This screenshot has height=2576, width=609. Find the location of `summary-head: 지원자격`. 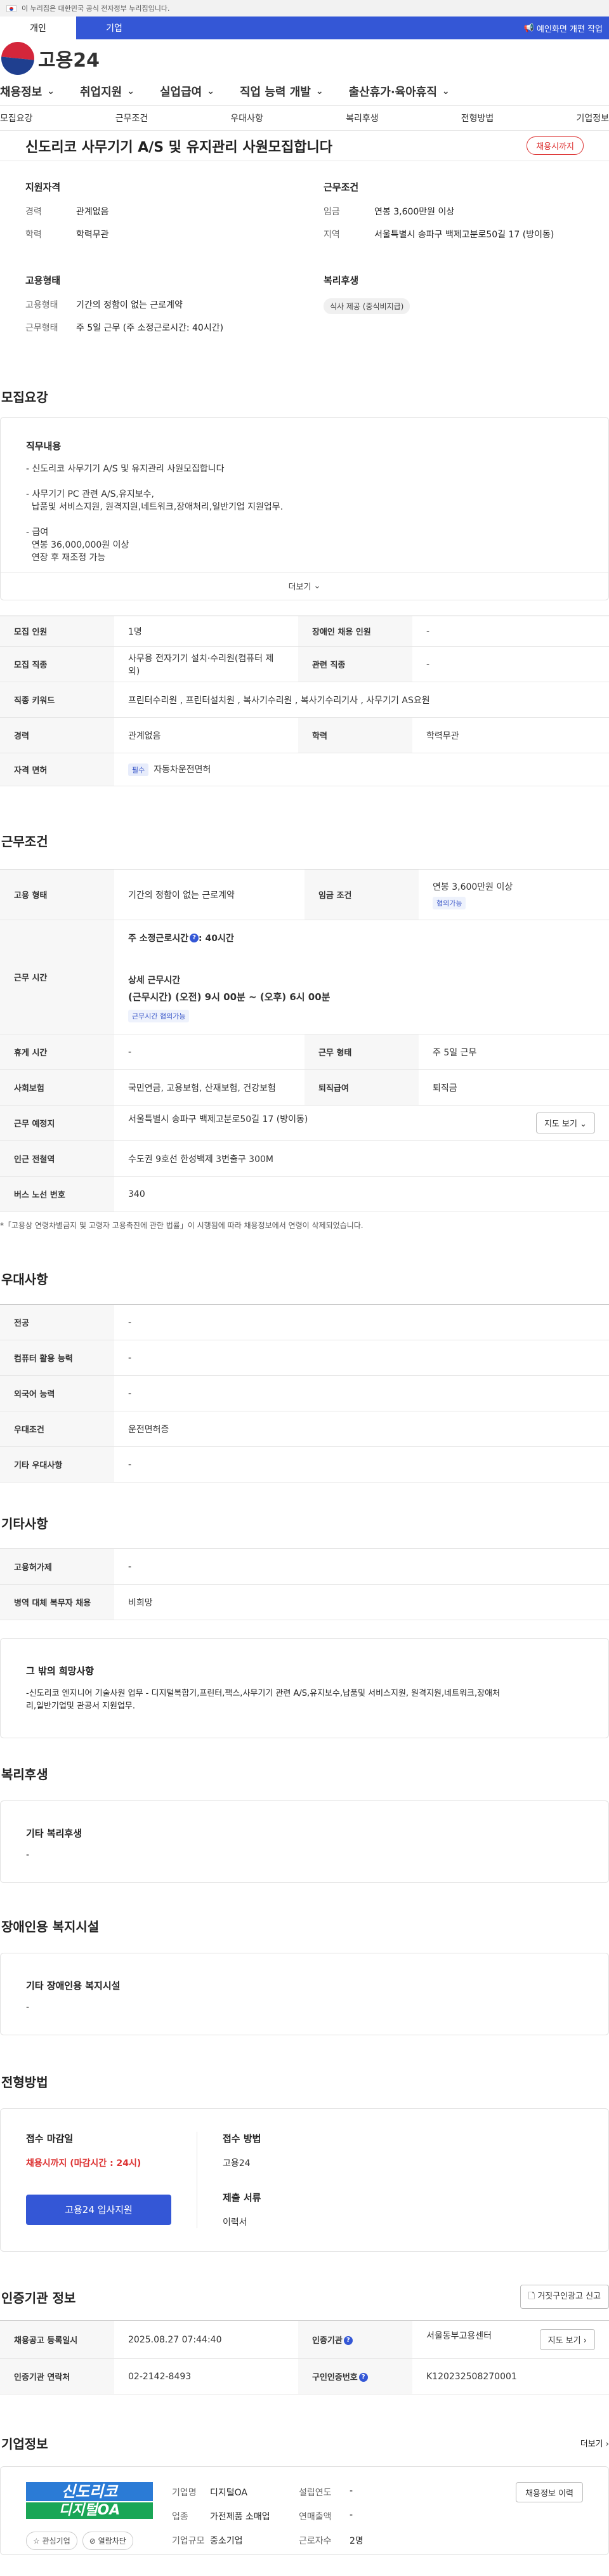

summary-head: 지원자격 is located at coordinates (43, 187).